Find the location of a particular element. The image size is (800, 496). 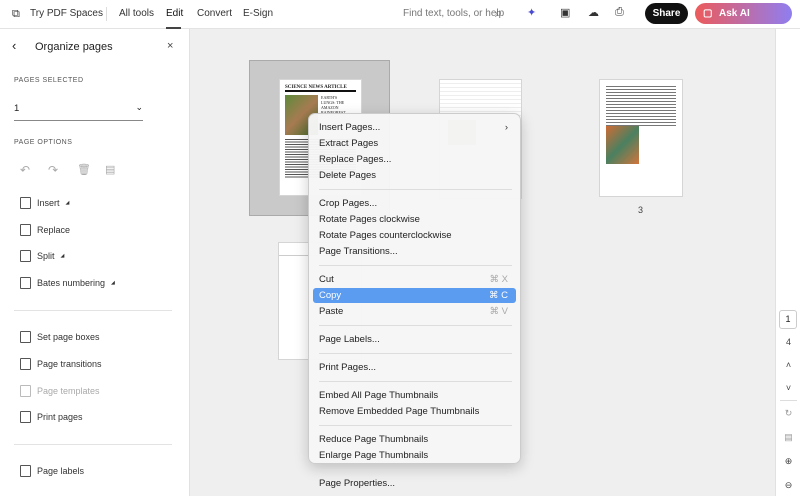

insert-label: Insert is located at coordinates (48, 203).